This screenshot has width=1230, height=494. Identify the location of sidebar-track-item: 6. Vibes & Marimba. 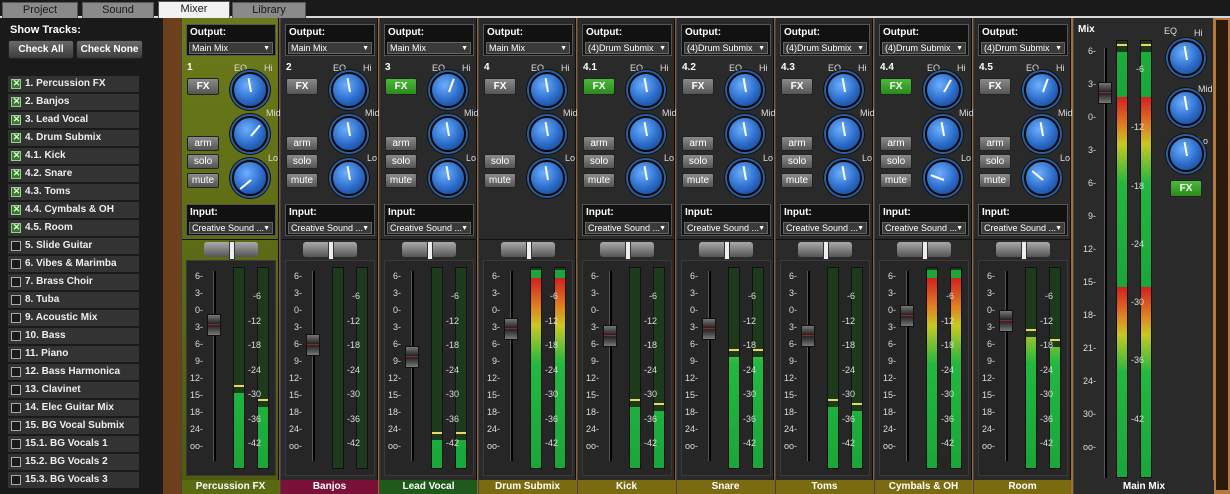
(73, 264).